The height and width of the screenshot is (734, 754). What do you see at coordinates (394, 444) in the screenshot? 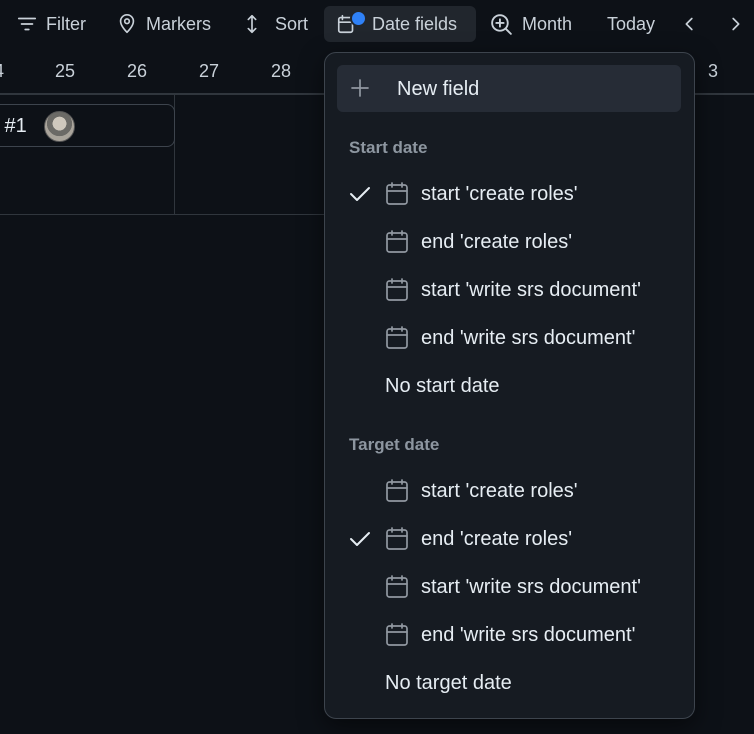
I see `target-date-section-title: Target date` at bounding box center [394, 444].